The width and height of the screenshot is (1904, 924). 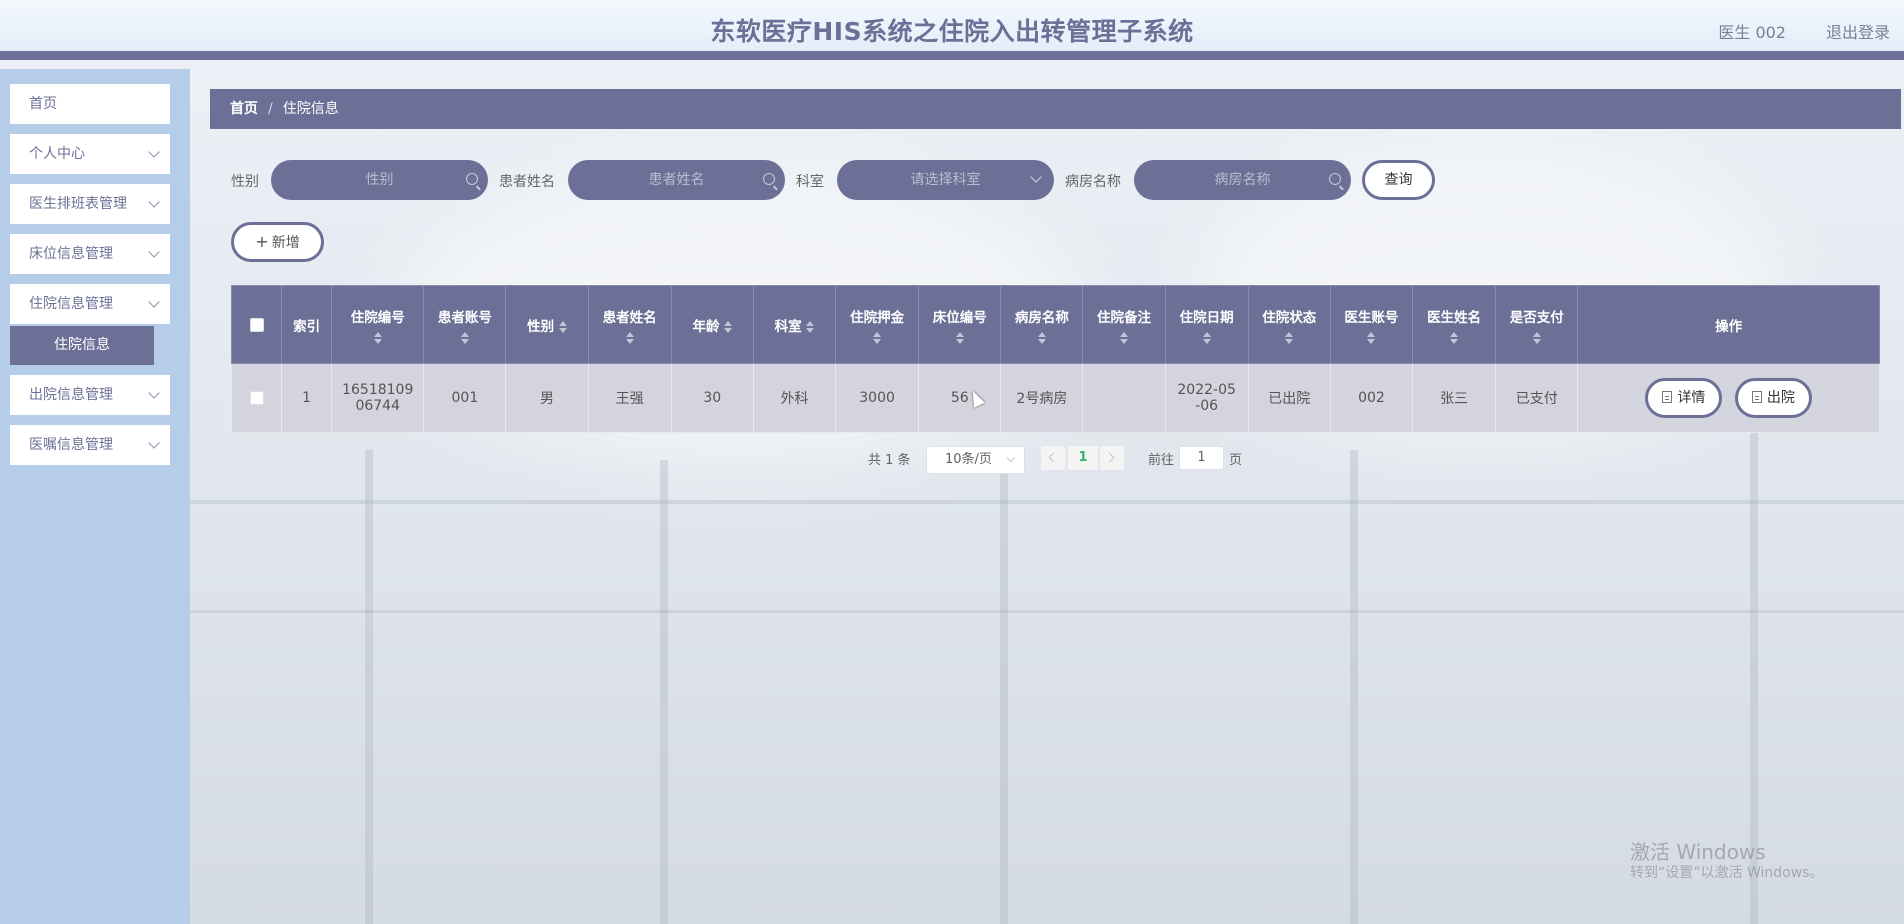 I want to click on ward-label: 病房名称, so click(x=1093, y=182).